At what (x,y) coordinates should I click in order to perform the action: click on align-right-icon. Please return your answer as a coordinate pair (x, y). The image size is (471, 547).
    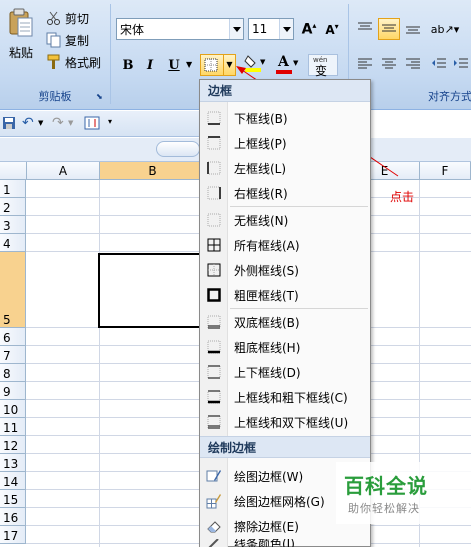
    Looking at the image, I should click on (413, 65).